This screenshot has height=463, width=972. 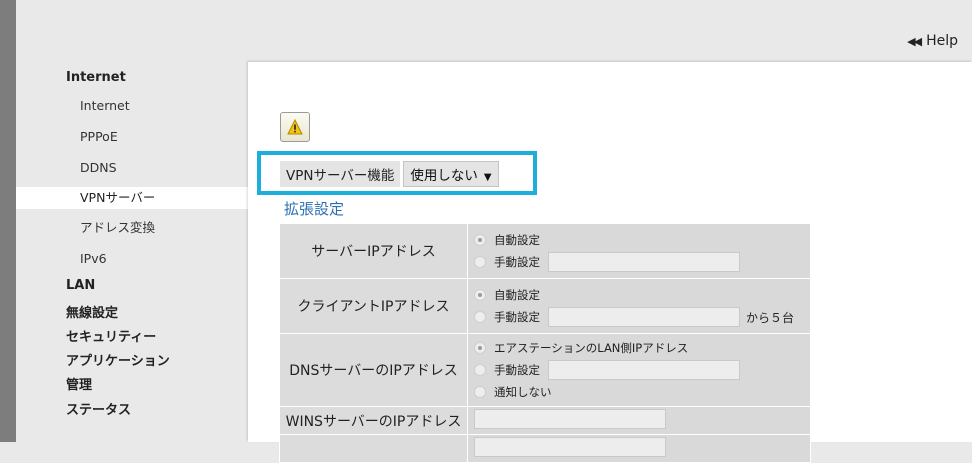 I want to click on double-left-arrow-icon: ◀◀, so click(x=914, y=41).